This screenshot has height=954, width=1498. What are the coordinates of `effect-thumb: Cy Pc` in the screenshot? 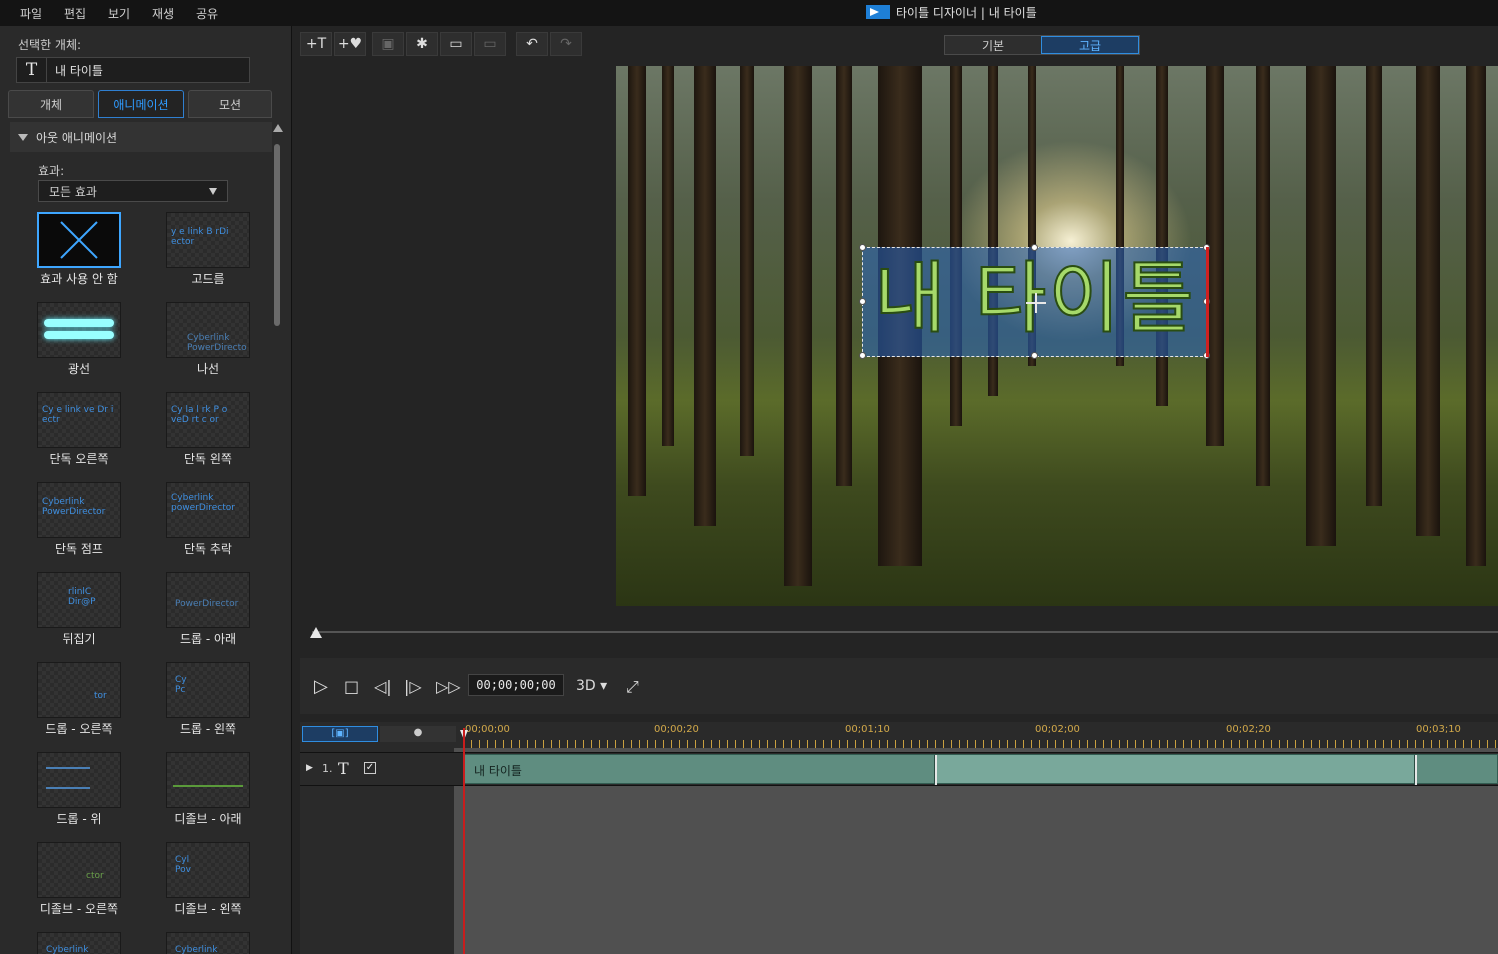 It's located at (208, 690).